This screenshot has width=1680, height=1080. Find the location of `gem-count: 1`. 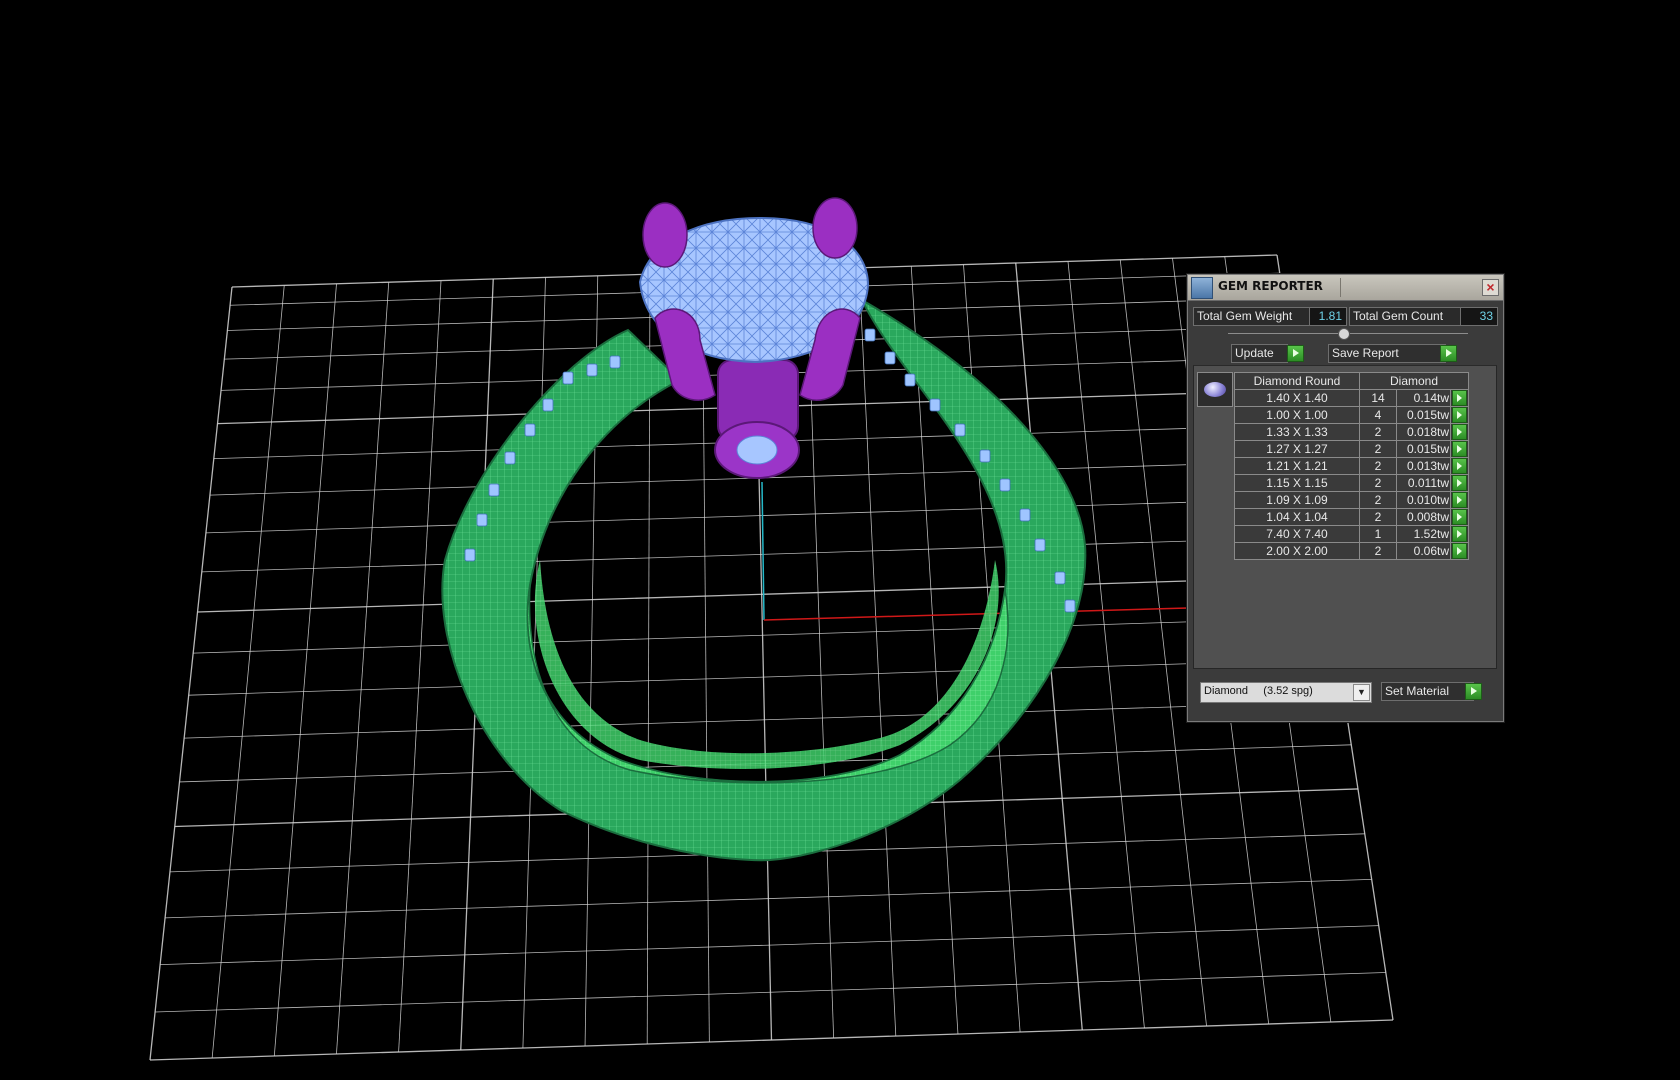

gem-count: 1 is located at coordinates (1378, 534).